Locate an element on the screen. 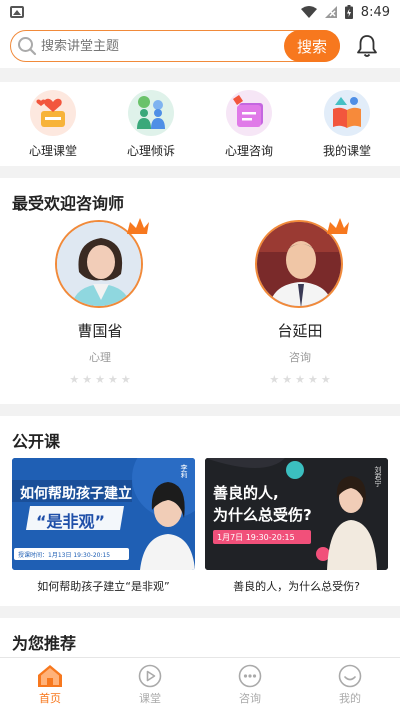 This screenshot has height=711, width=400. play-circle-icon is located at coordinates (150, 675).